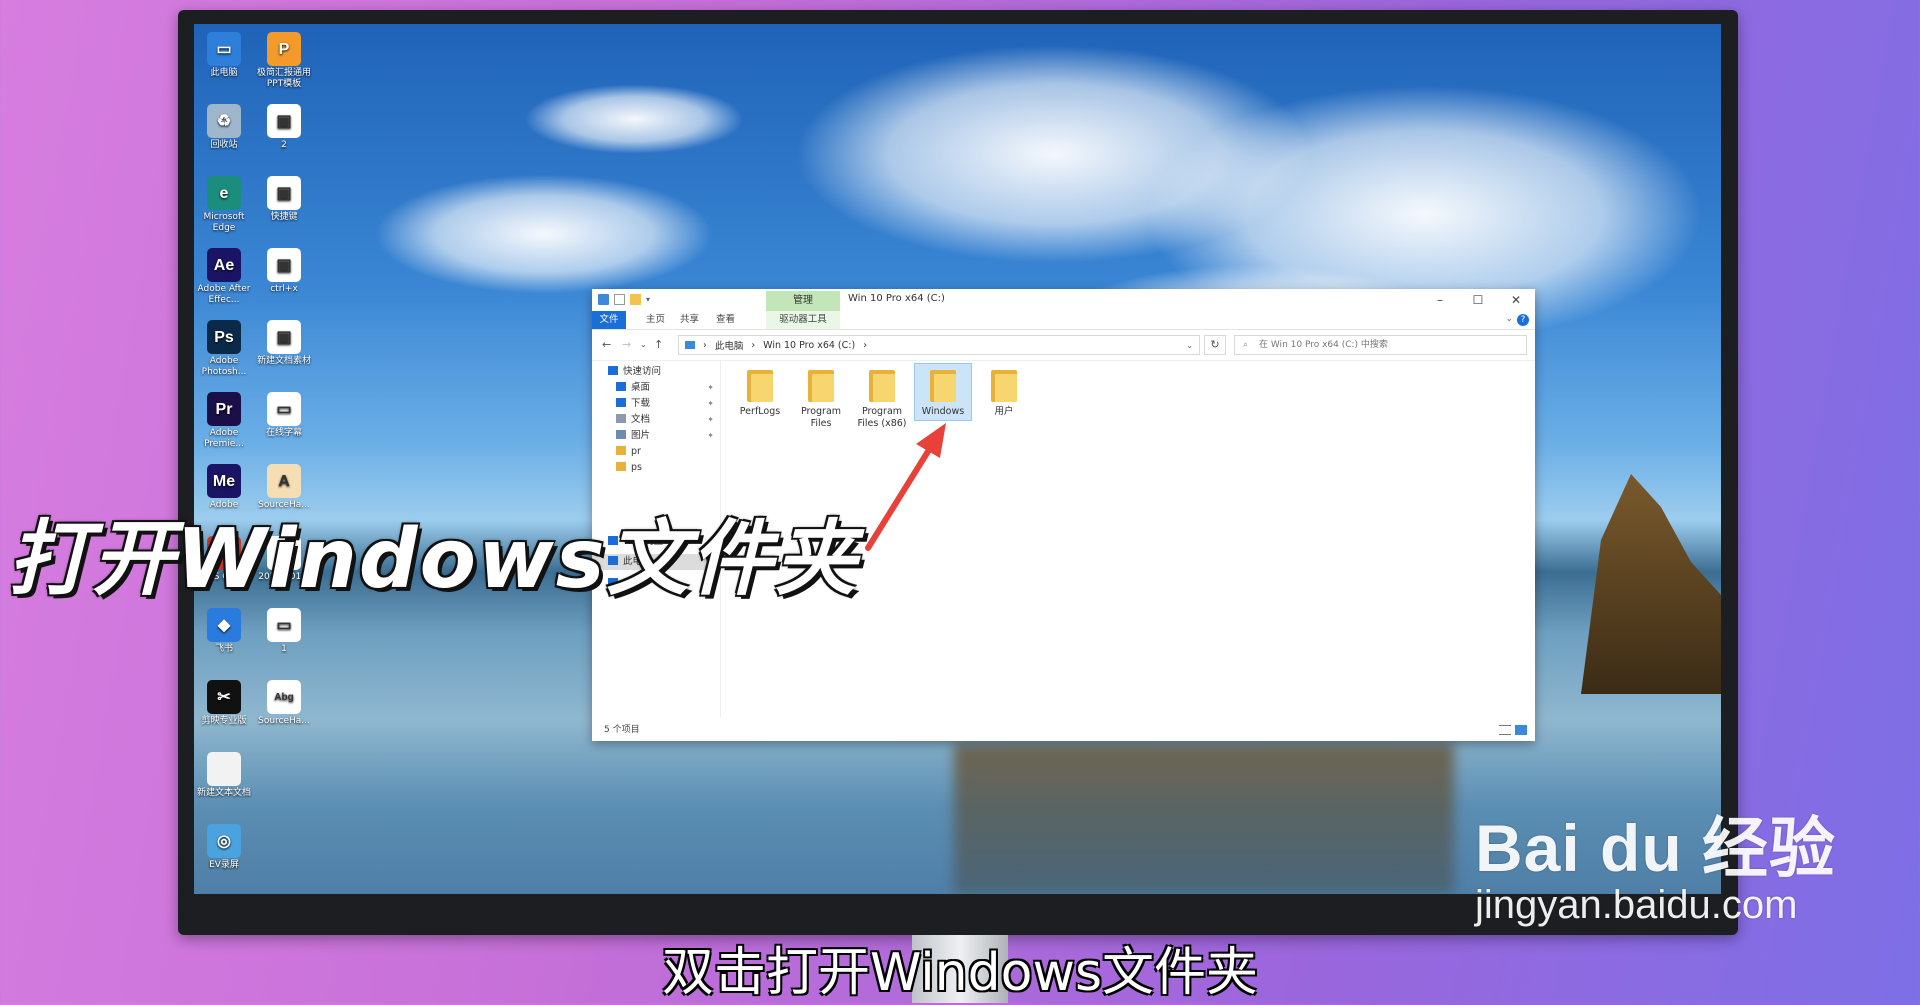  Describe the element at coordinates (284, 415) in the screenshot. I see `desktop-shortcut: ▭ 在线字幕` at that location.